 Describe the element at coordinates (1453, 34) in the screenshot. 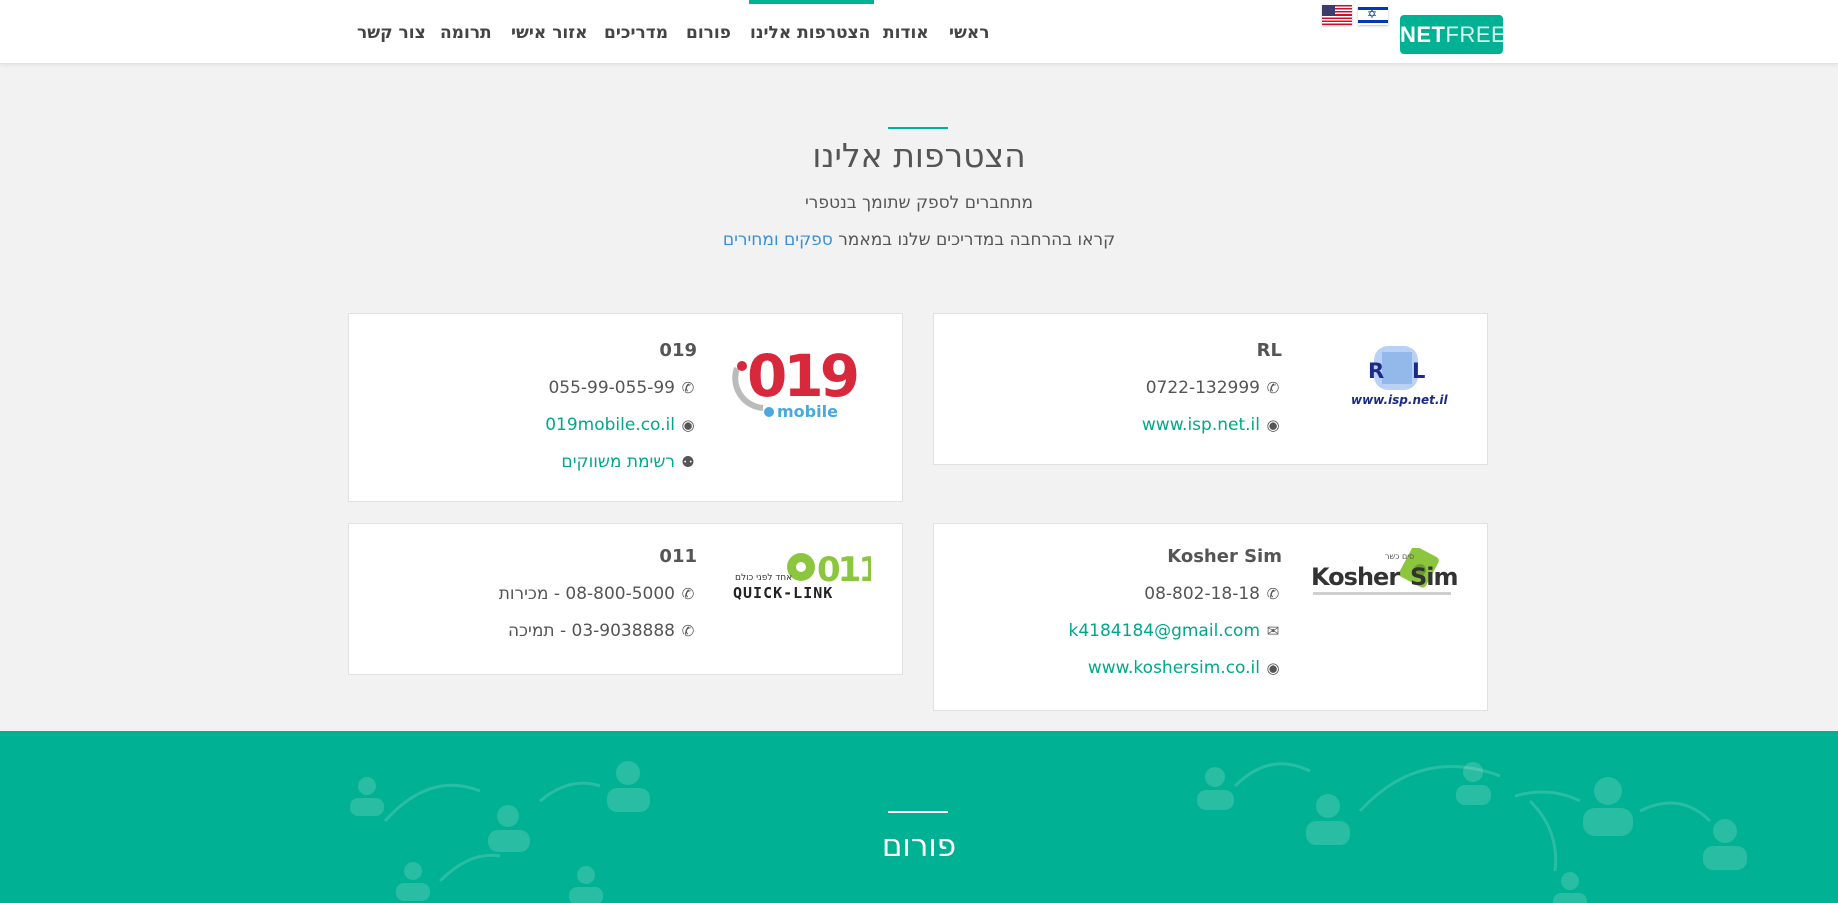

I see `netfree-logo: NETFREE` at that location.